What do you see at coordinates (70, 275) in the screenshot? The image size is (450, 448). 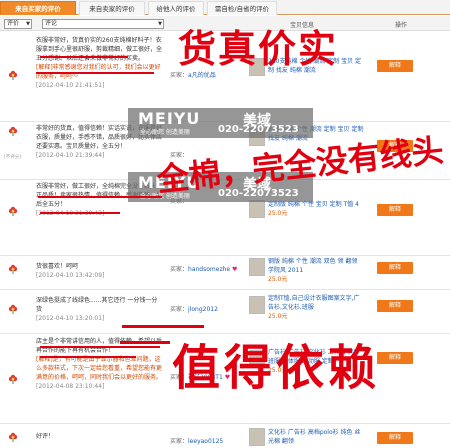 I see `review-date: [2012-04-10 13:42:09]` at bounding box center [70, 275].